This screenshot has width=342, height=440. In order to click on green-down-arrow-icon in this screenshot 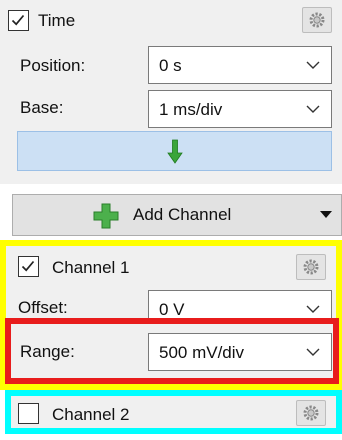, I will do `click(175, 151)`.